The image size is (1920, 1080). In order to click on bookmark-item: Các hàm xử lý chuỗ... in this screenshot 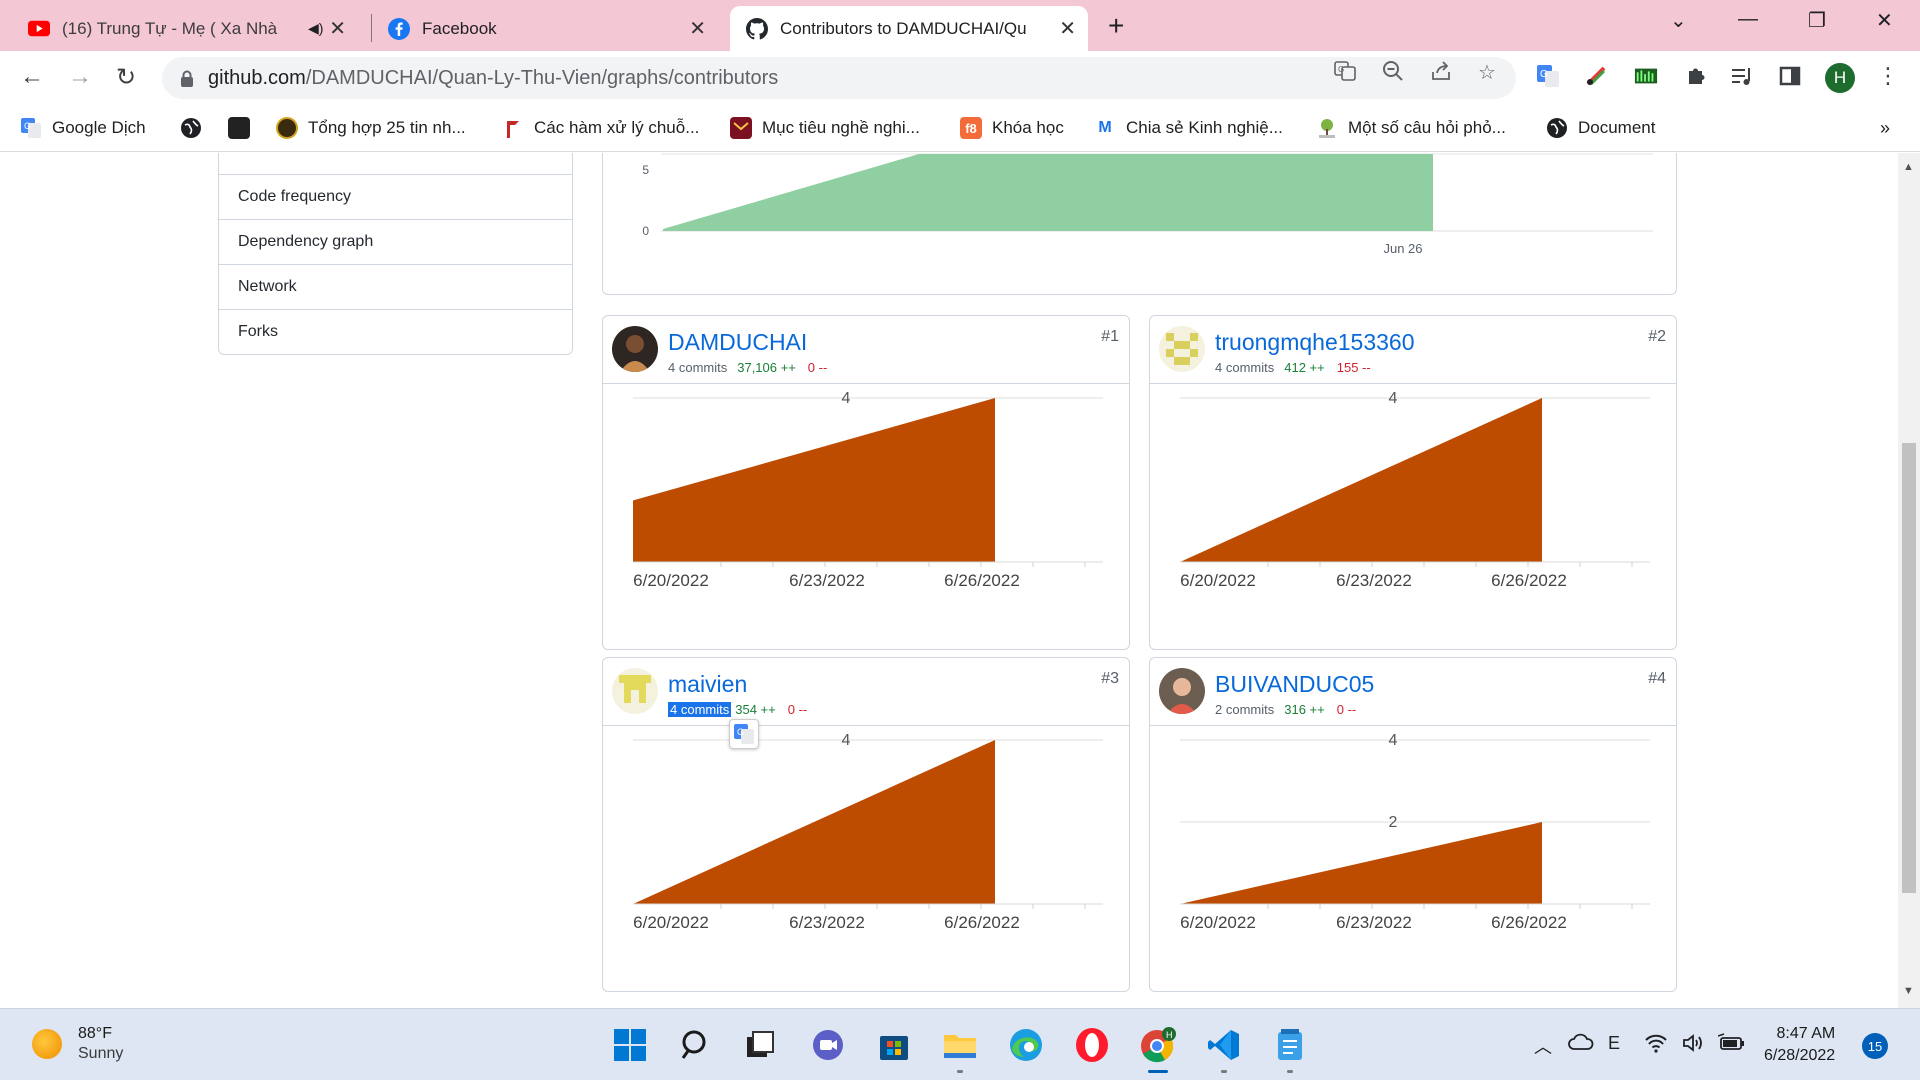, I will do `click(600, 128)`.